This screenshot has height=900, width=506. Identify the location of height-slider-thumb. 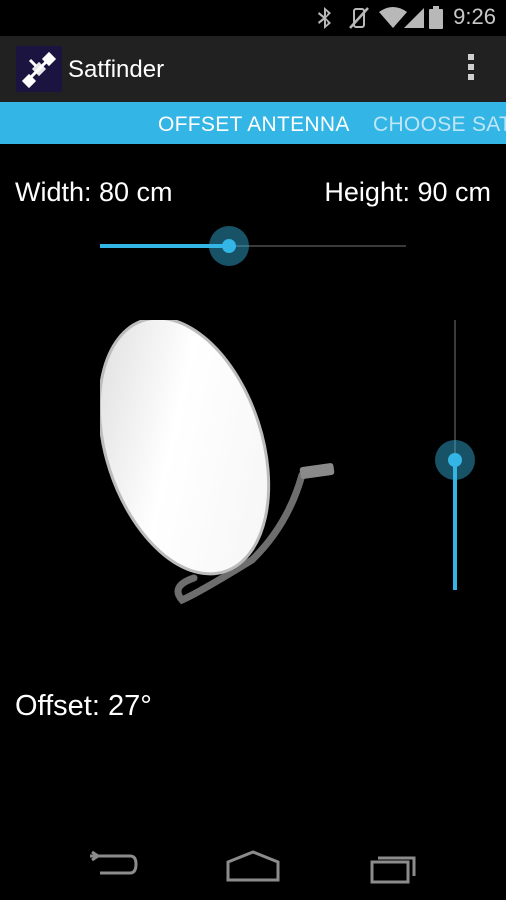
(455, 460).